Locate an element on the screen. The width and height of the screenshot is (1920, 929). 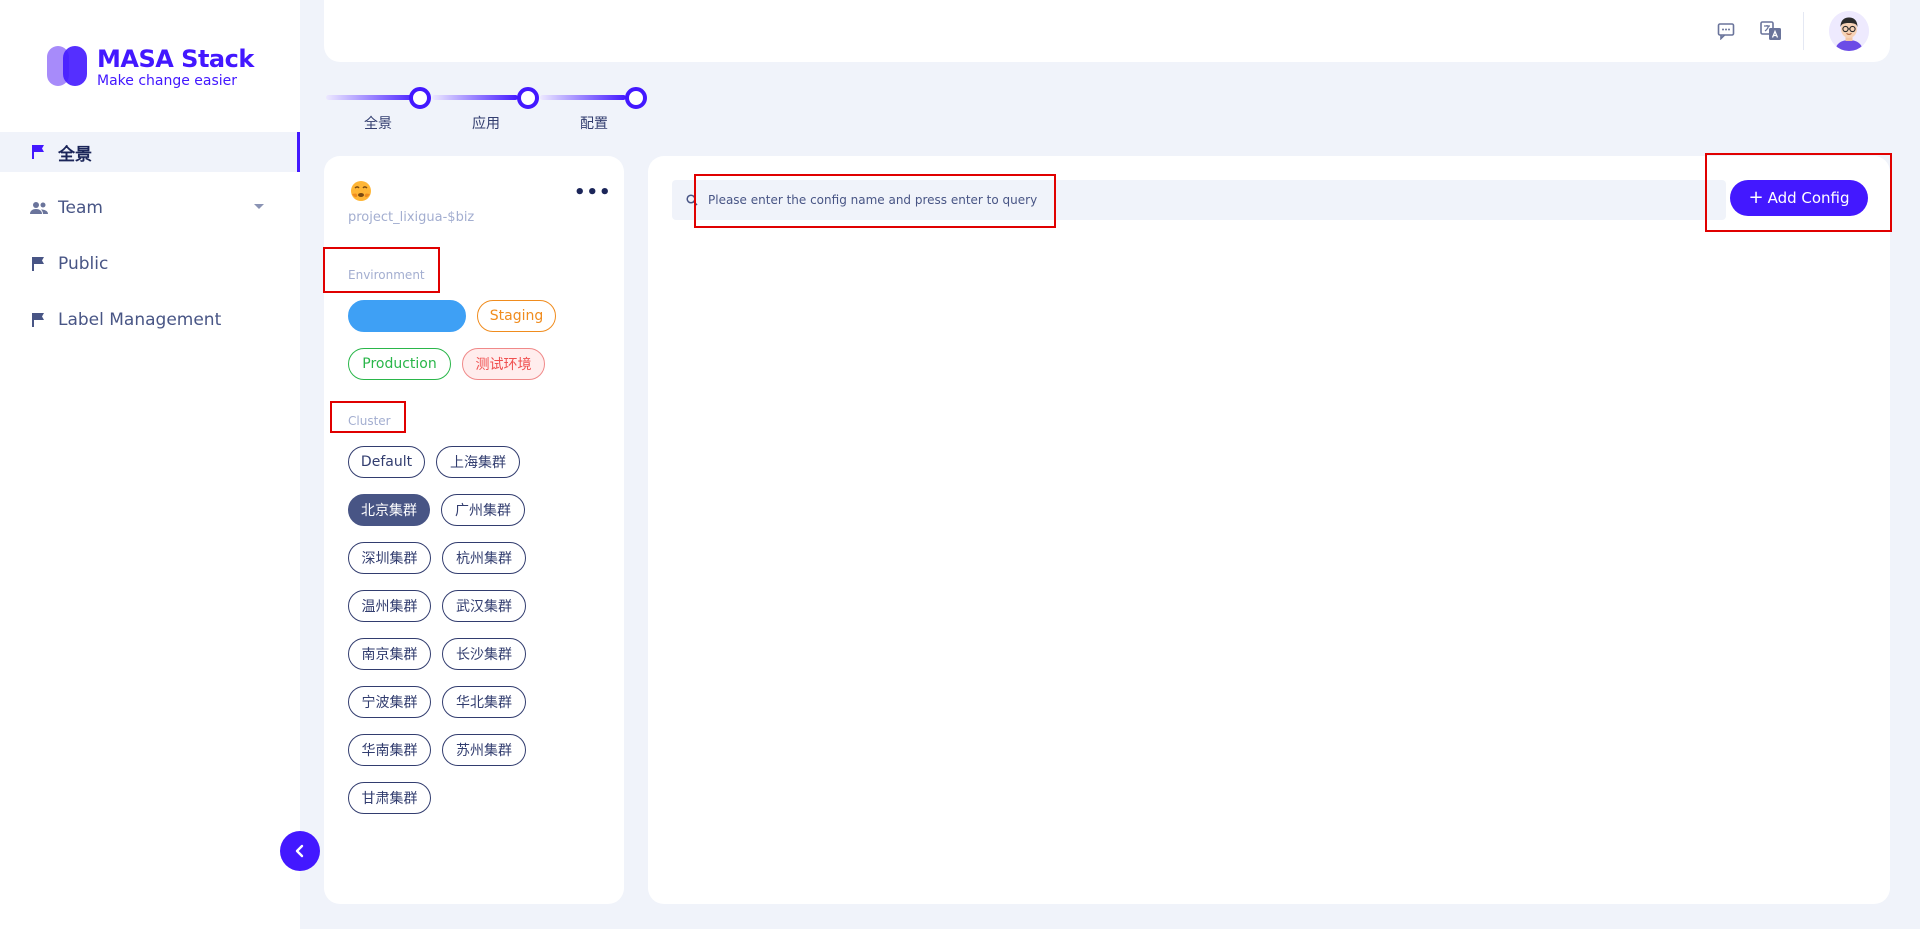
cluster-chip: 上海集群 is located at coordinates (478, 462).